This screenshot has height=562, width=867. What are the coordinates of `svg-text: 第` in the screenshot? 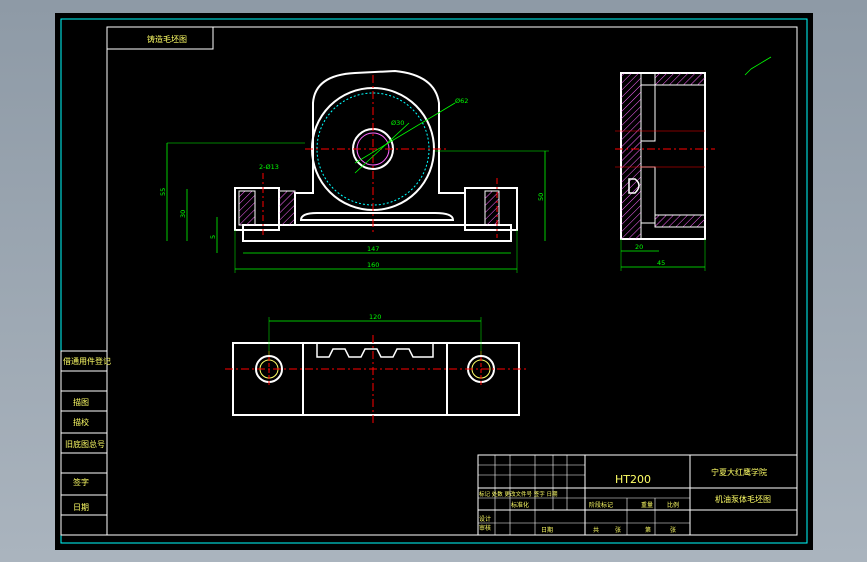 It's located at (648, 530).